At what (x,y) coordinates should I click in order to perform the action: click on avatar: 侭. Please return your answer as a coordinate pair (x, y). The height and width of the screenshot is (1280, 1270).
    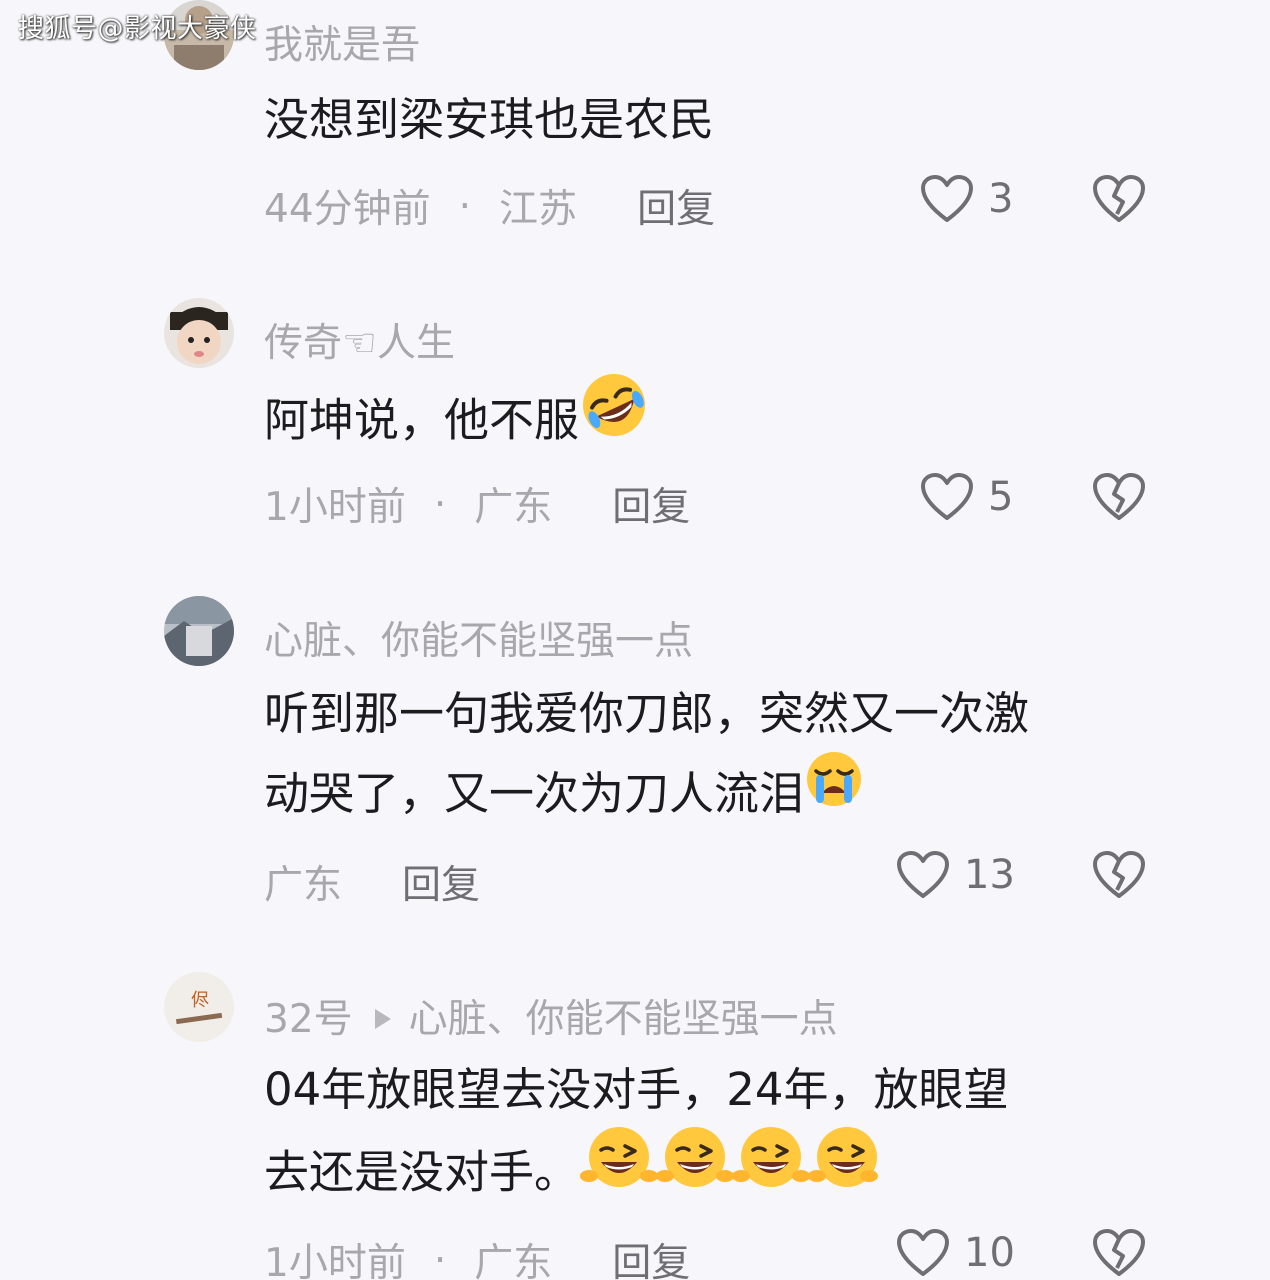
    Looking at the image, I should click on (199, 1007).